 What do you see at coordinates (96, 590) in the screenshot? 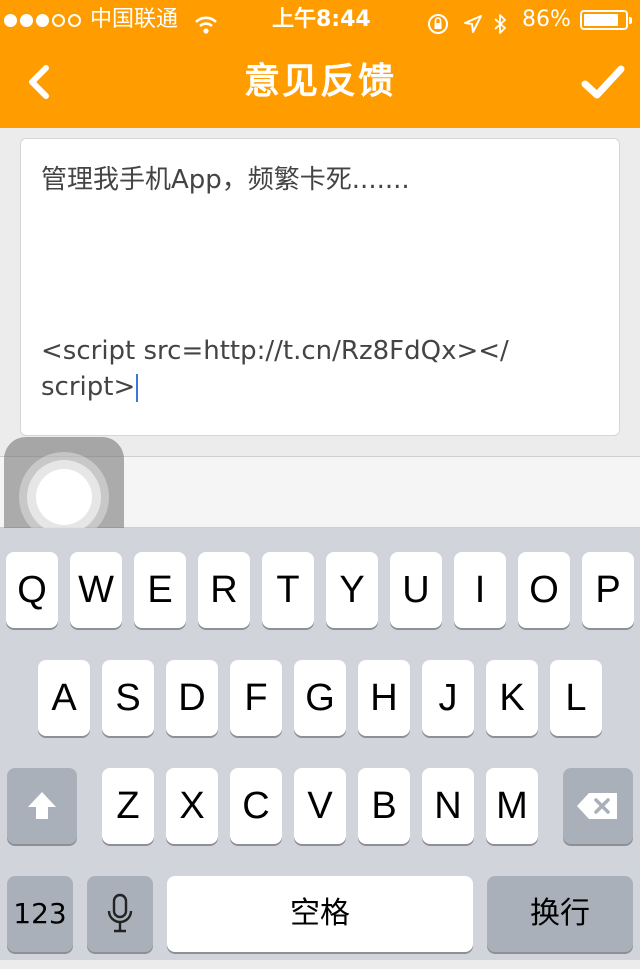
I see `key-w: W` at bounding box center [96, 590].